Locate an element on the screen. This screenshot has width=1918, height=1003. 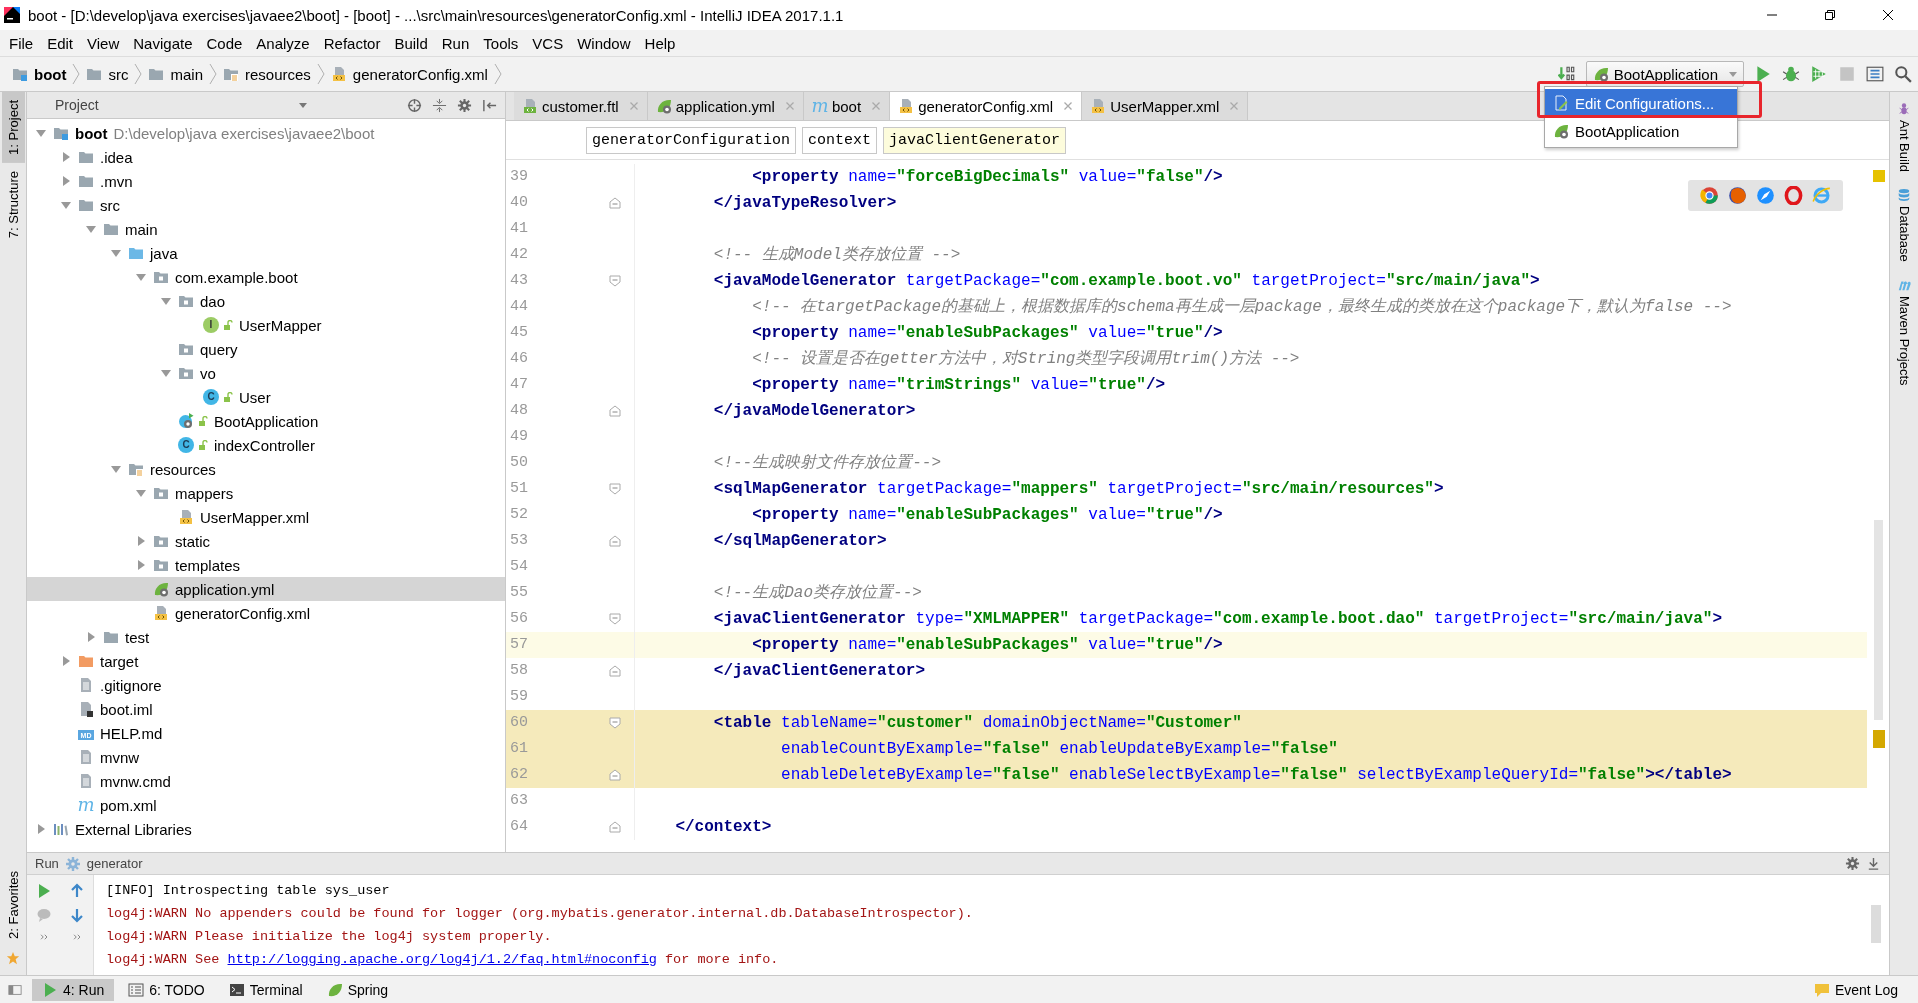
tree-item: .gitignore is located at coordinates (266, 685).